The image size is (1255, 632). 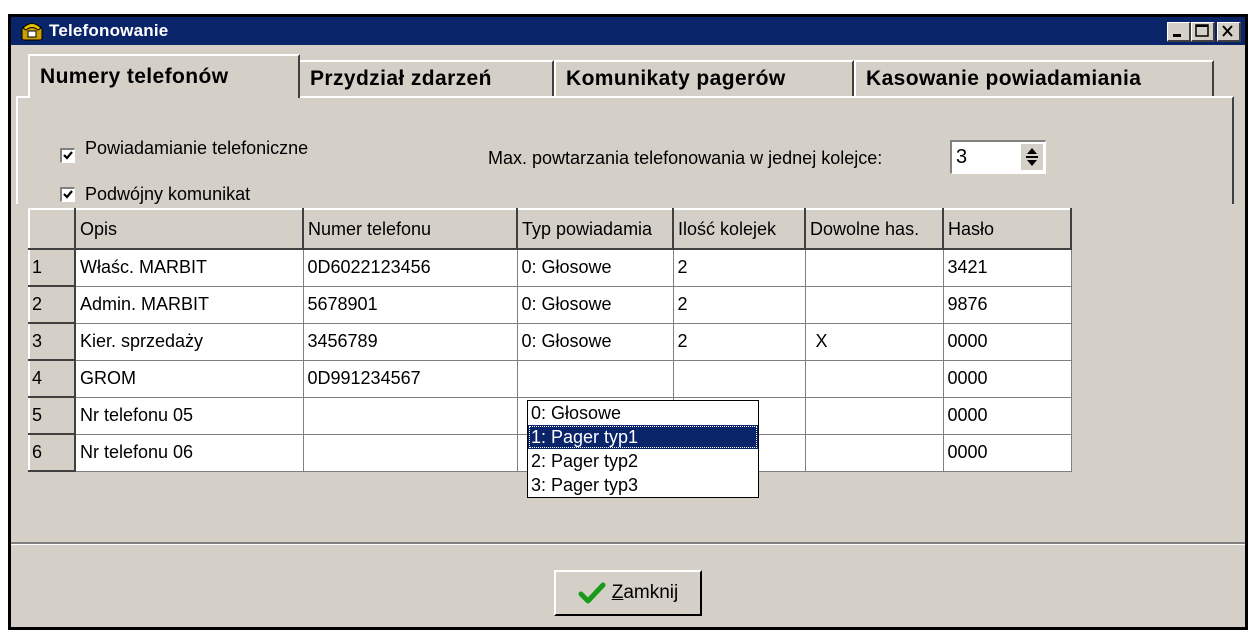 I want to click on phone-notify-checkbox, so click(x=67, y=155).